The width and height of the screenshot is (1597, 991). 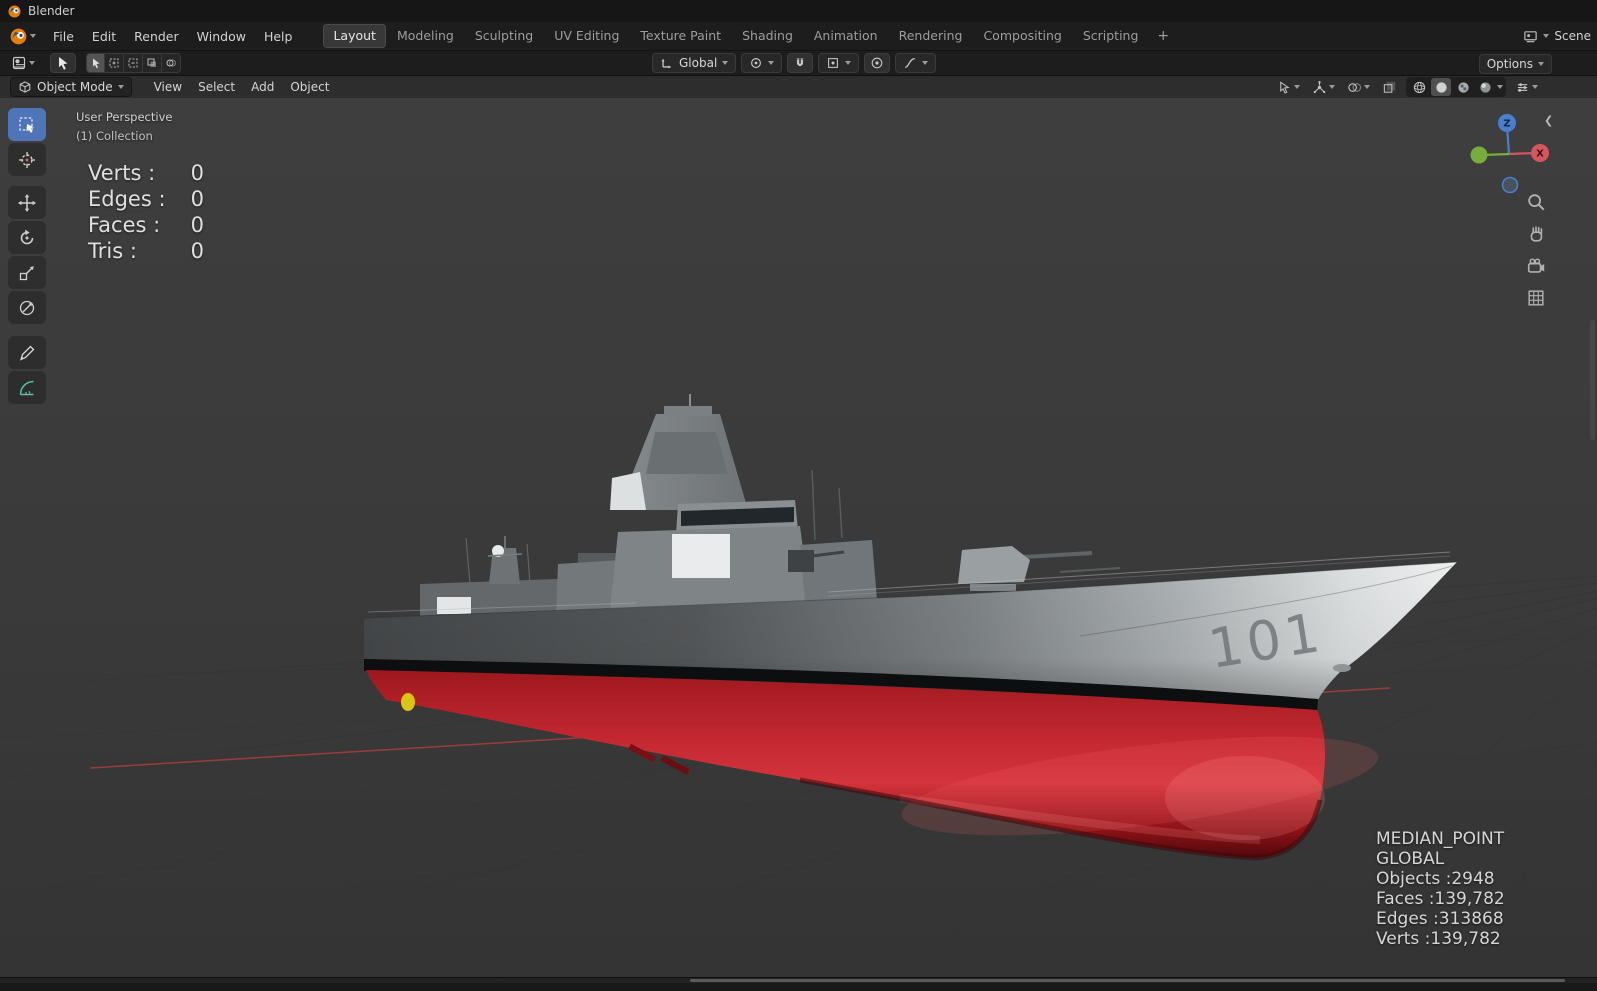 What do you see at coordinates (221, 36) in the screenshot?
I see `menu-window: Window` at bounding box center [221, 36].